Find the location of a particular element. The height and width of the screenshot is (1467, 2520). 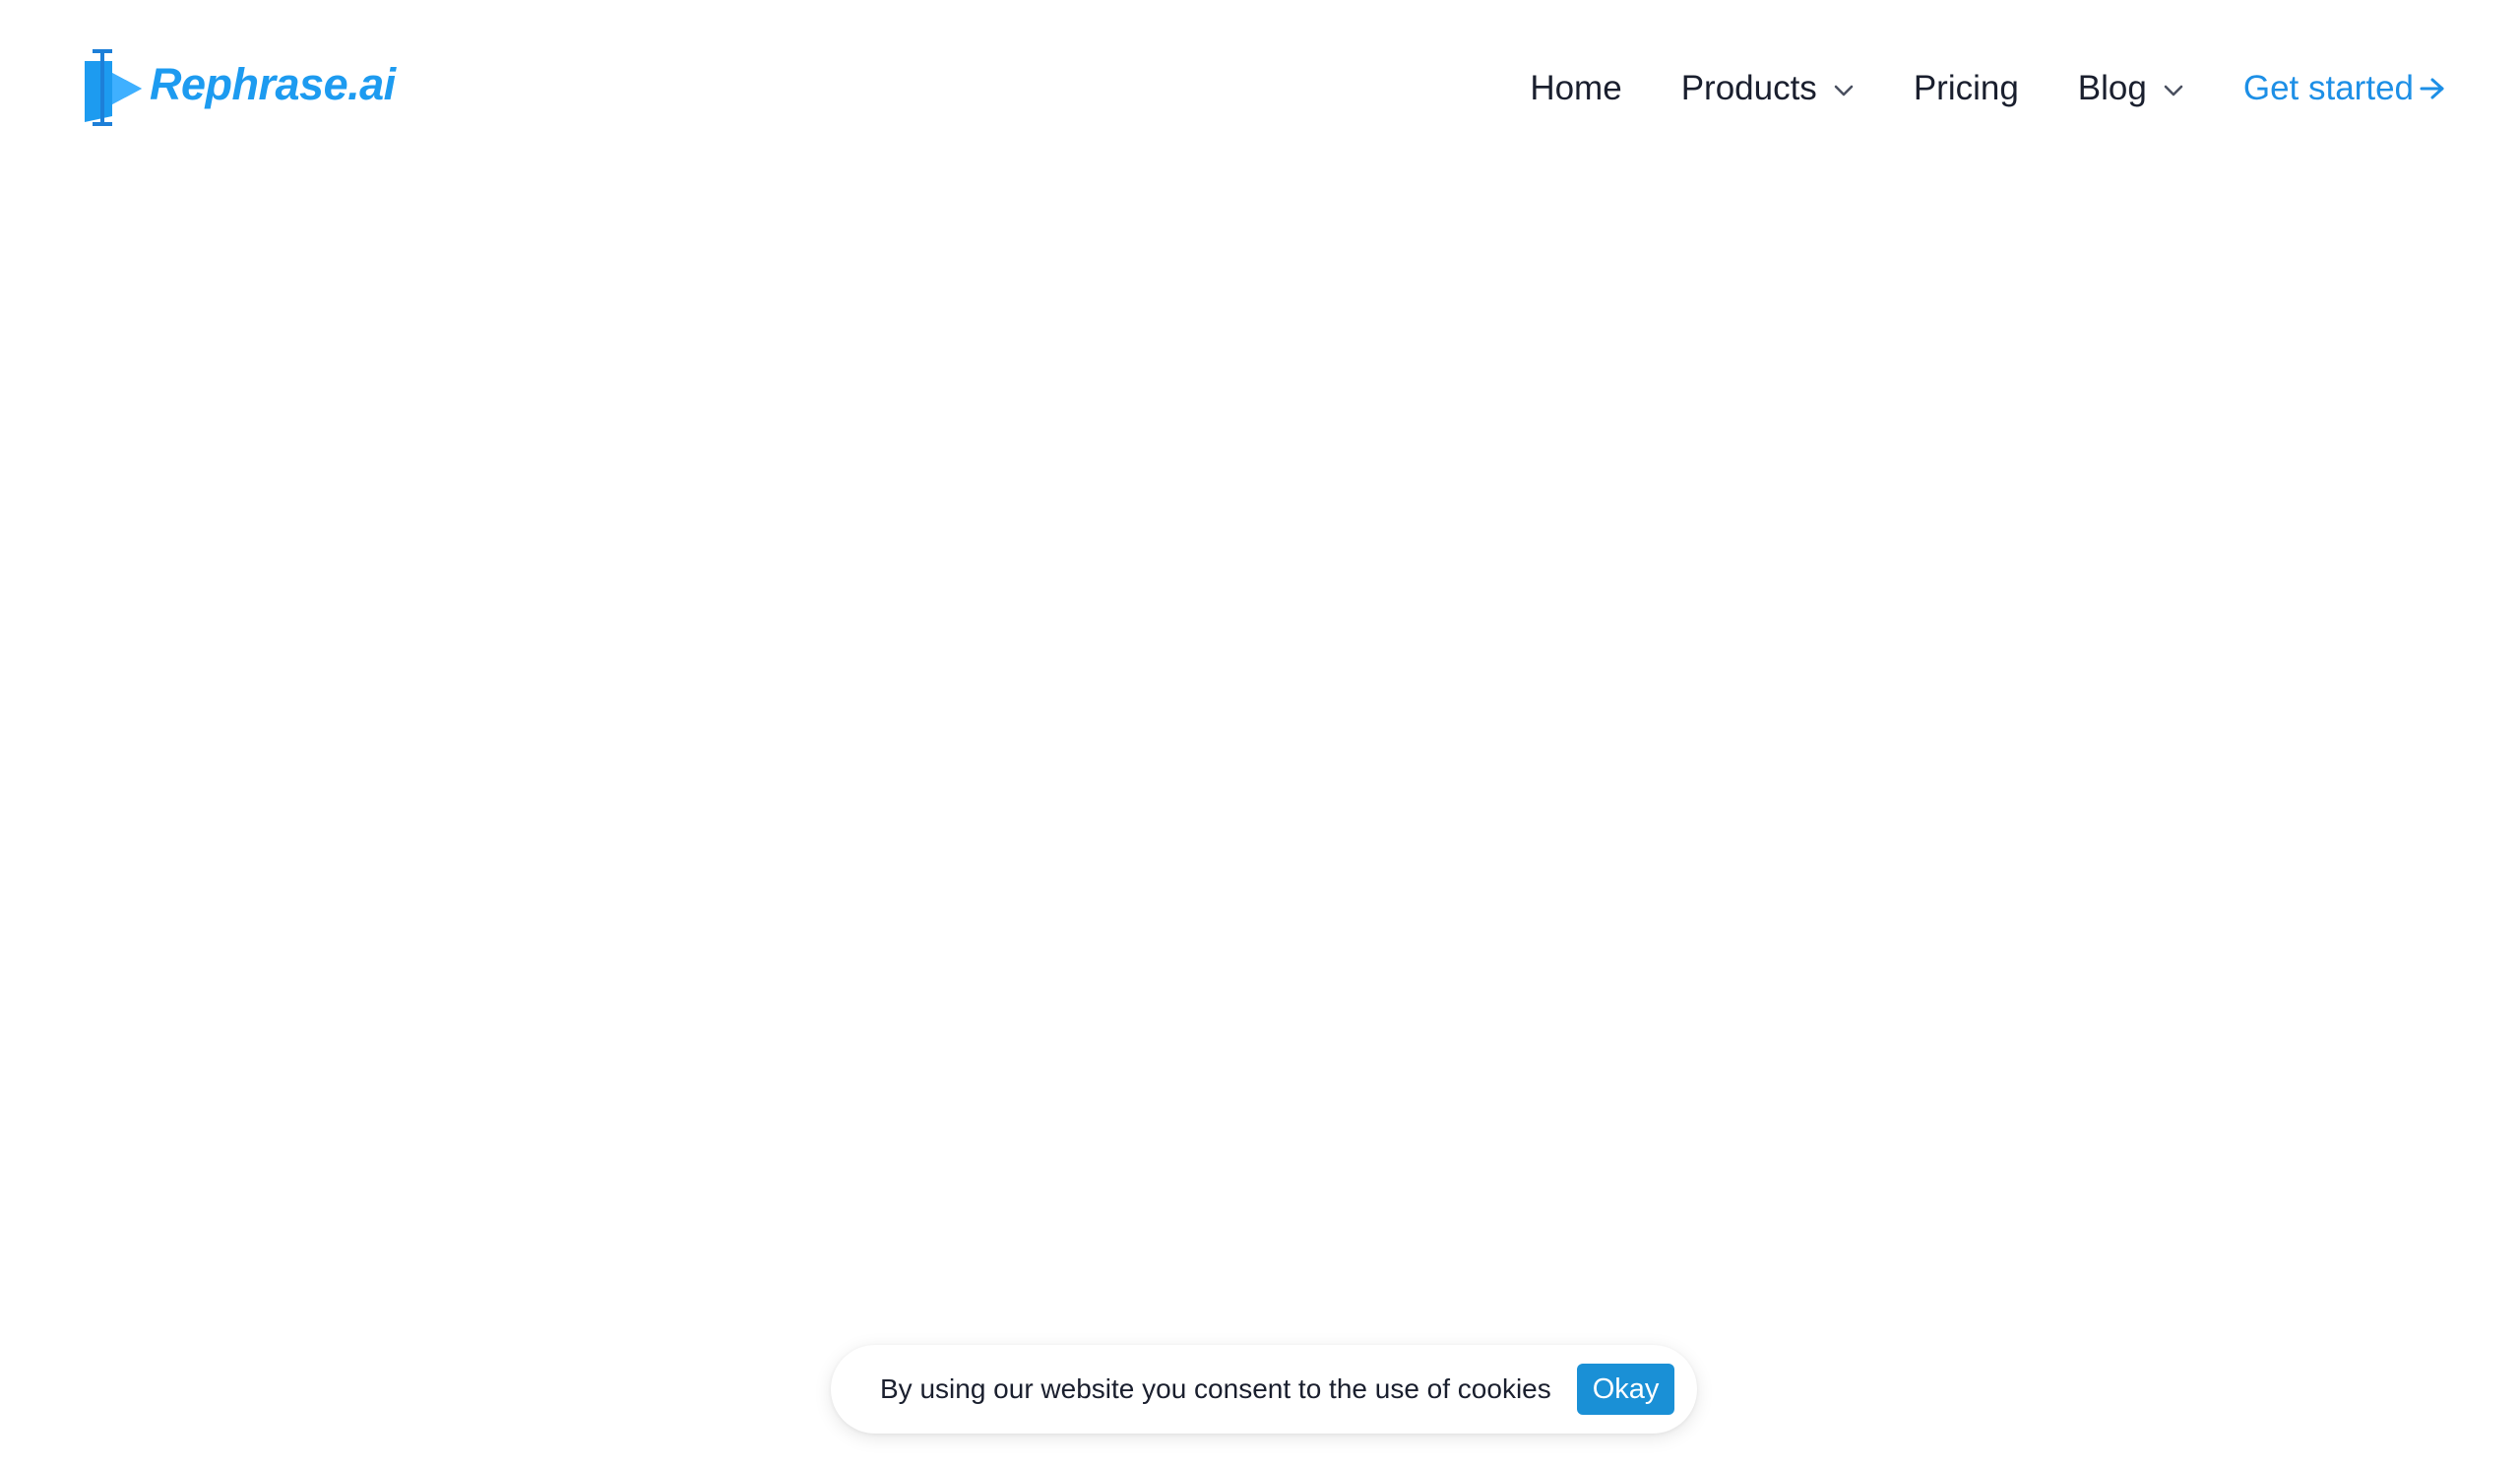

main-nav: Home Products Pricing Blog Get started is located at coordinates (1988, 88).